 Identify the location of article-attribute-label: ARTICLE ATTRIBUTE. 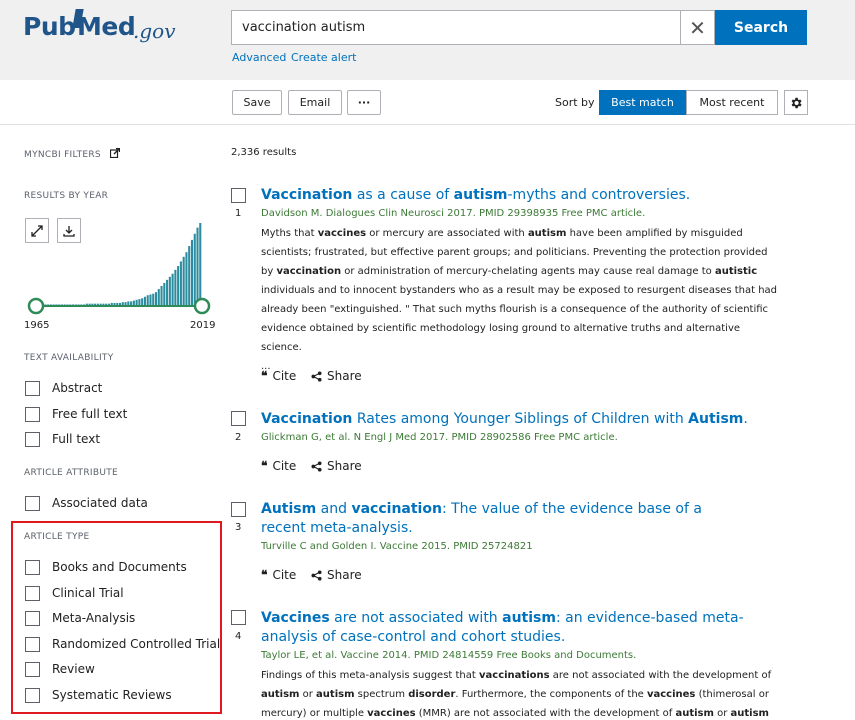
(71, 473).